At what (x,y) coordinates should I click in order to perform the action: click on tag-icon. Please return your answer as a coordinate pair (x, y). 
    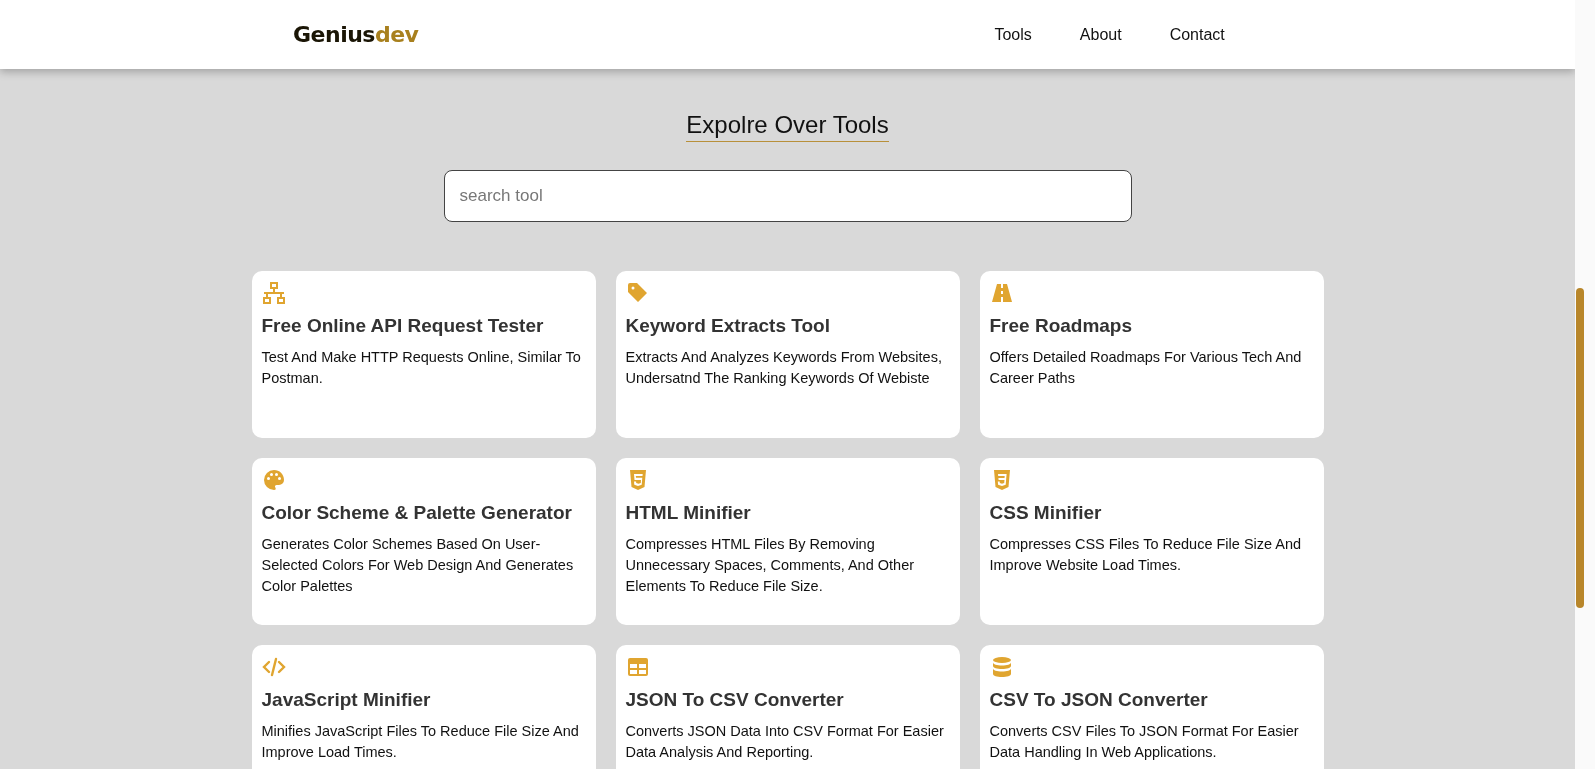
    Looking at the image, I should click on (637, 292).